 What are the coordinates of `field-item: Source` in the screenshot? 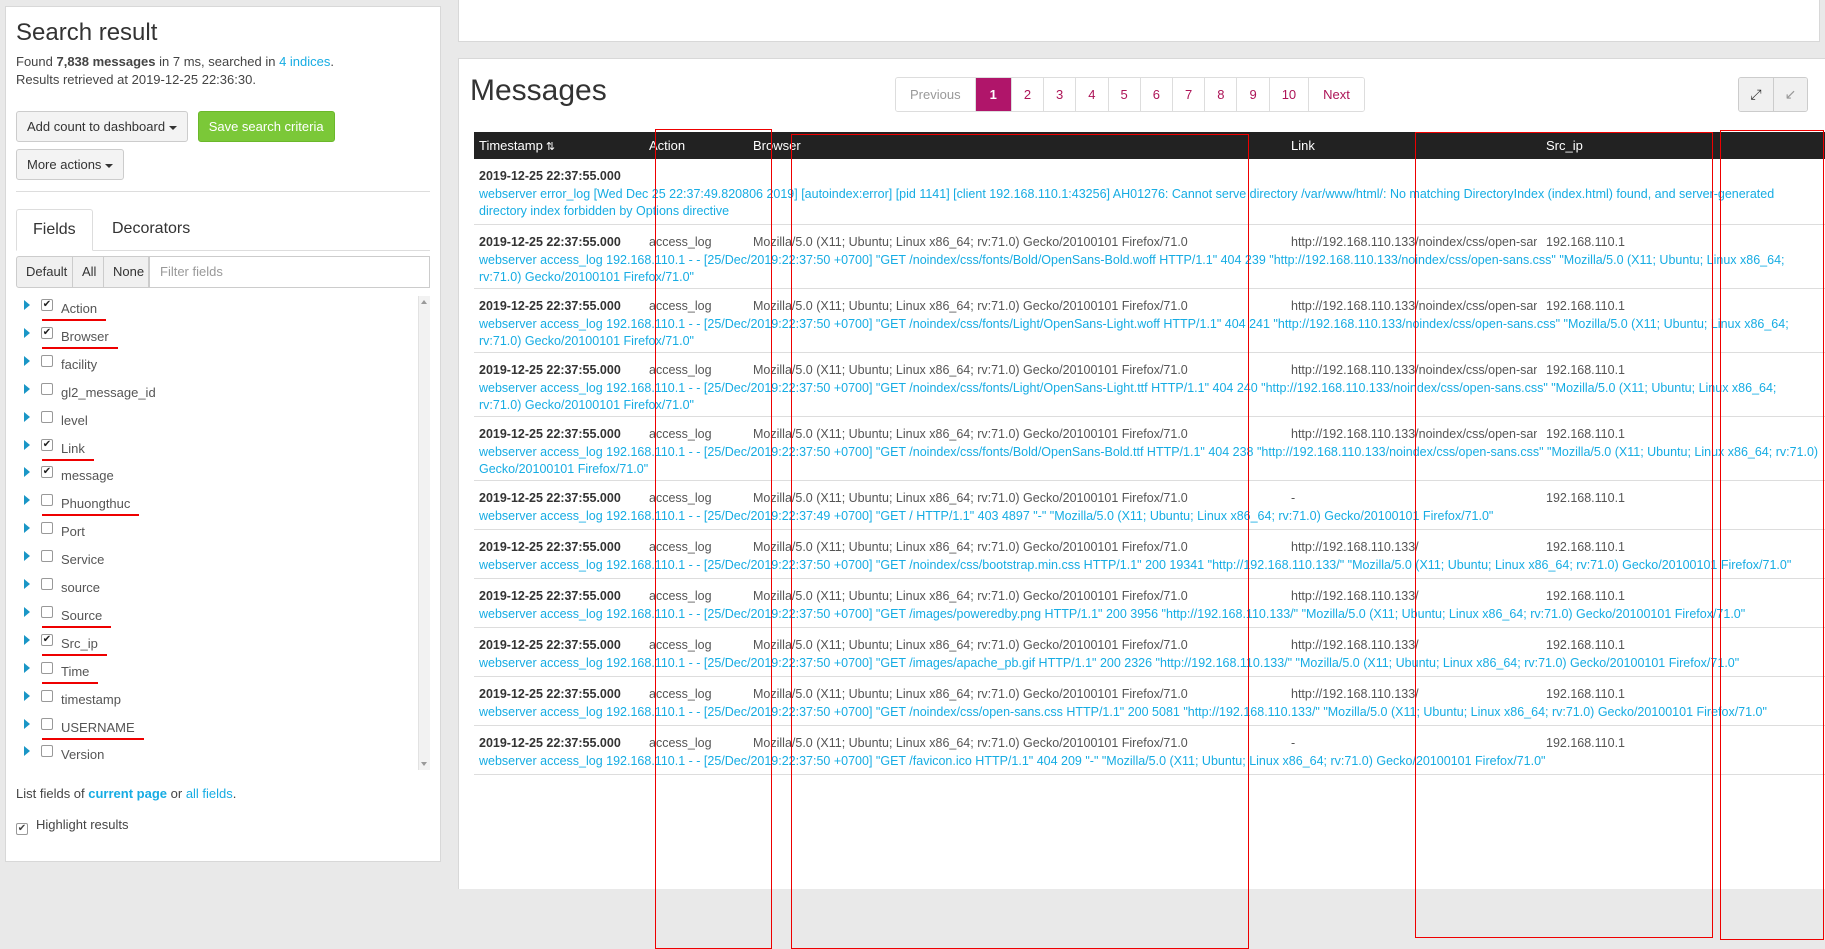 It's located at (216, 615).